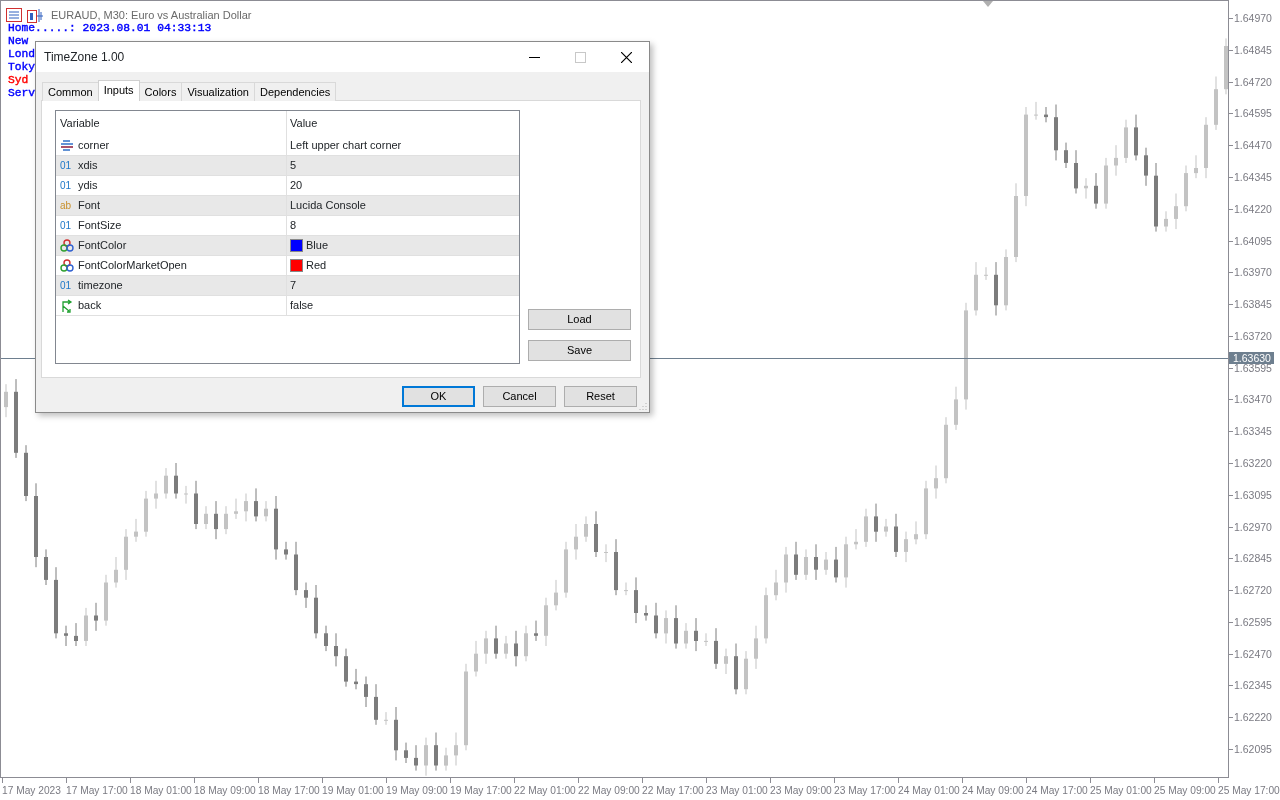 The image size is (1280, 800). Describe the element at coordinates (328, 205) in the screenshot. I see `value-text: Lucida Console` at that location.